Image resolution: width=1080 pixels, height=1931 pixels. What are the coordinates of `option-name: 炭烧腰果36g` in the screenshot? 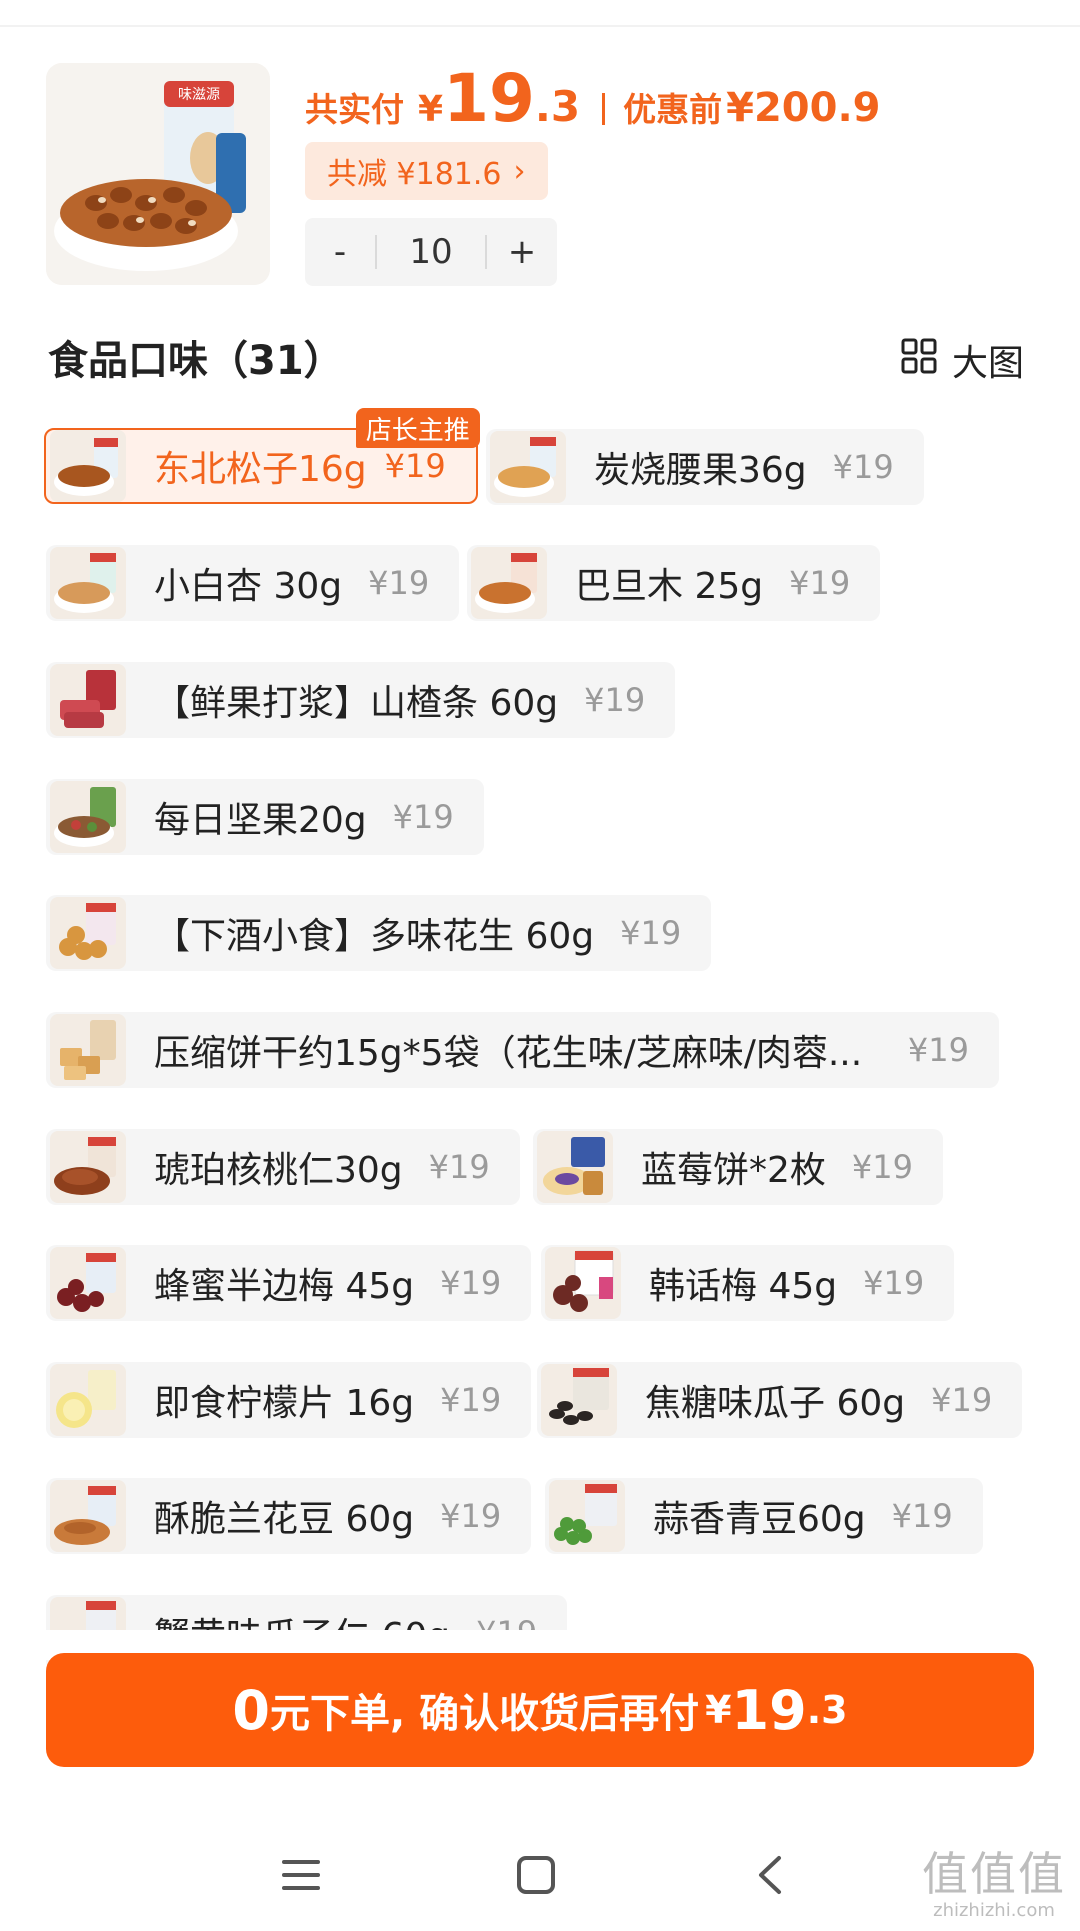 It's located at (700, 470).